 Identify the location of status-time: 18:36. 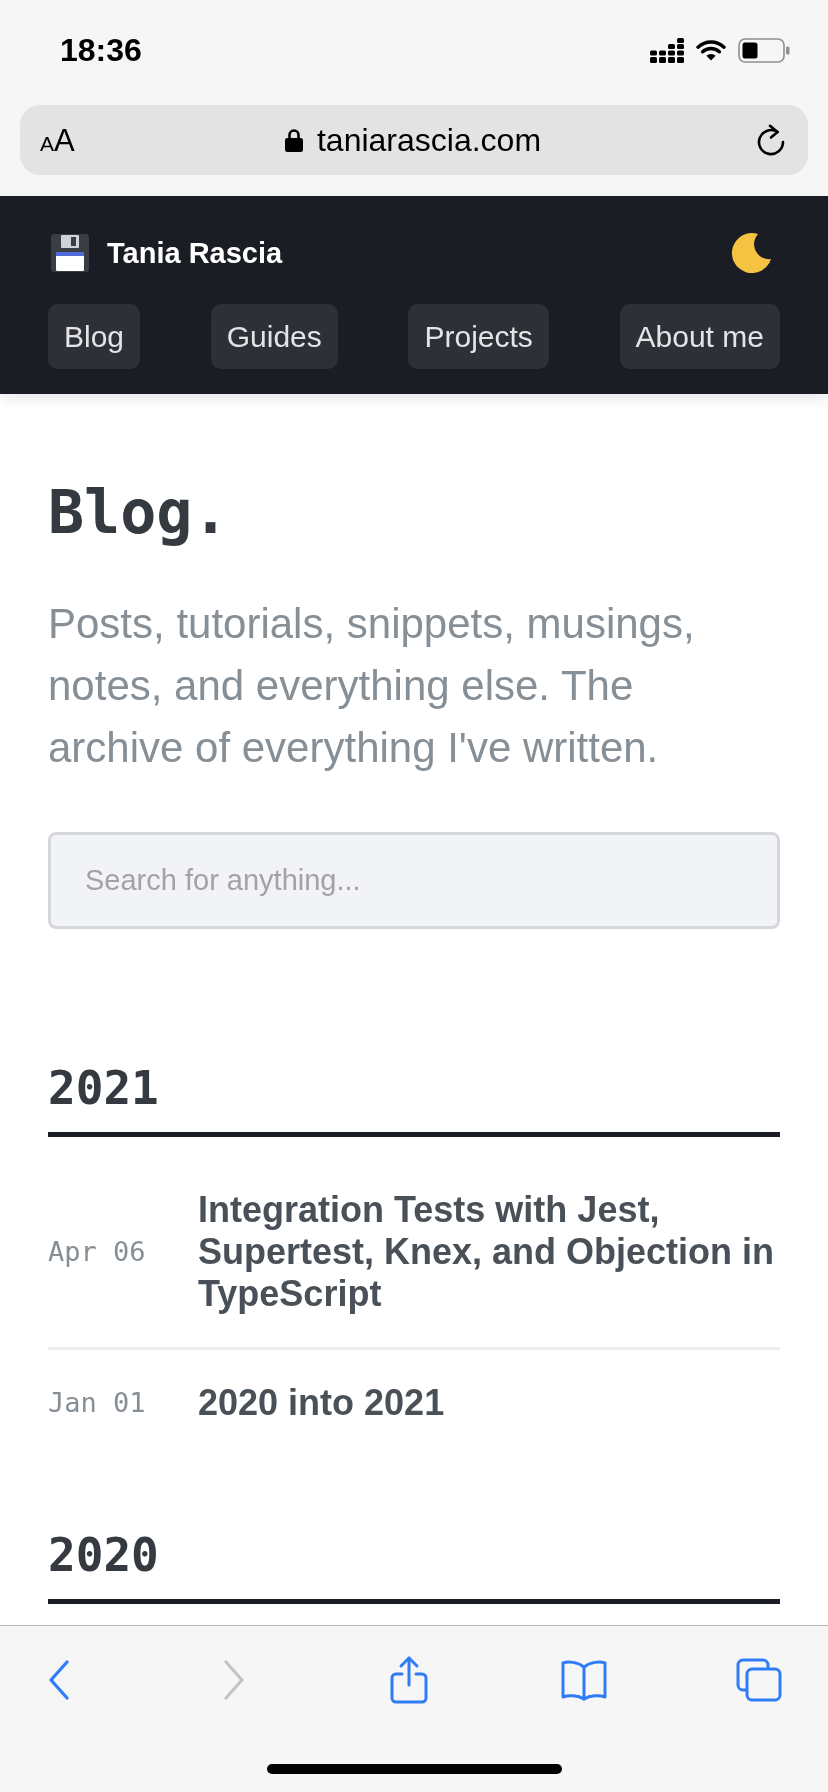
(101, 50).